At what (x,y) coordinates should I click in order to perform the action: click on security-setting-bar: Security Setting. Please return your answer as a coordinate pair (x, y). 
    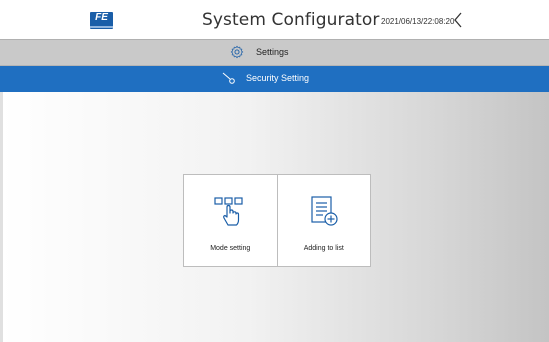
    Looking at the image, I should click on (274, 79).